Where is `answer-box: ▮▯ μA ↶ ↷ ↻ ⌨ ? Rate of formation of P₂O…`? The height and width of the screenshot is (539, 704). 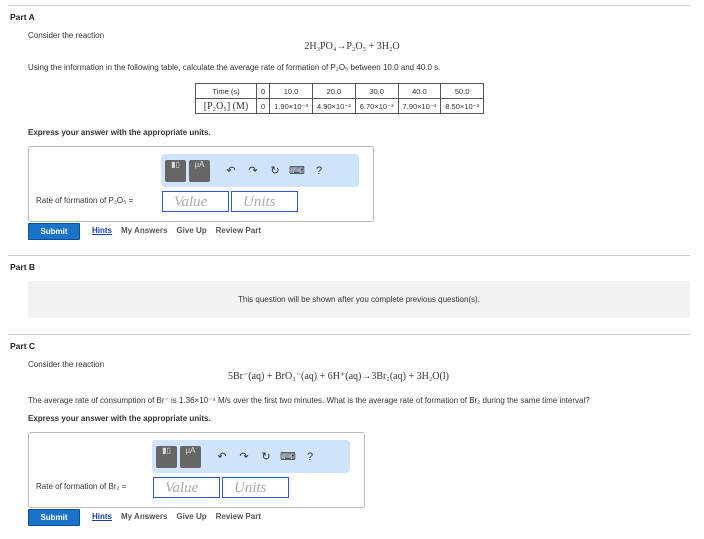 answer-box: ▮▯ μA ↶ ↷ ↻ ⌨ ? Rate of formation of P₂O… is located at coordinates (201, 184).